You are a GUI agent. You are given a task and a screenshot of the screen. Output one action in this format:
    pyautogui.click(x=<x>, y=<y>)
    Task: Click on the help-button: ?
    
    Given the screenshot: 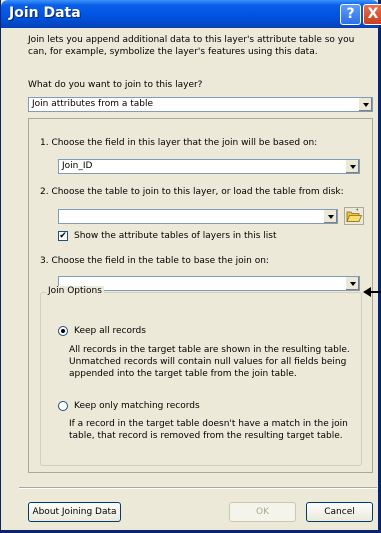 What is the action you would take?
    pyautogui.click(x=350, y=14)
    